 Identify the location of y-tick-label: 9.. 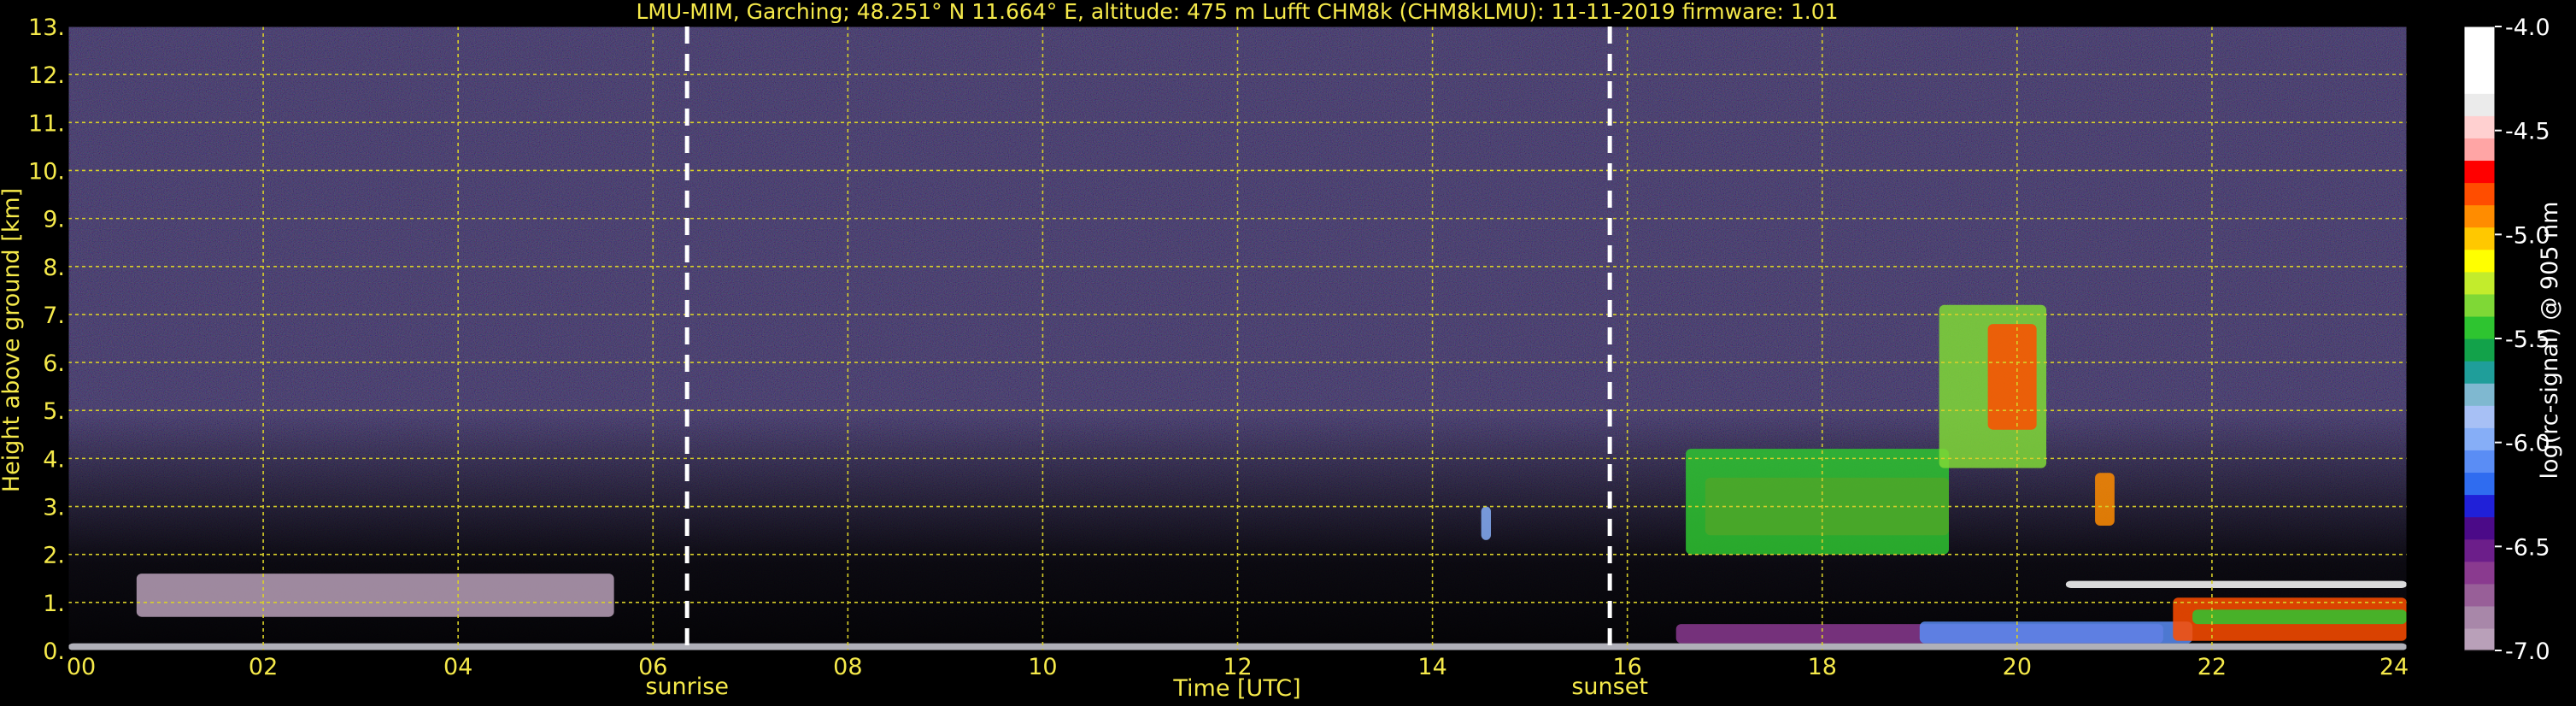
(54, 220).